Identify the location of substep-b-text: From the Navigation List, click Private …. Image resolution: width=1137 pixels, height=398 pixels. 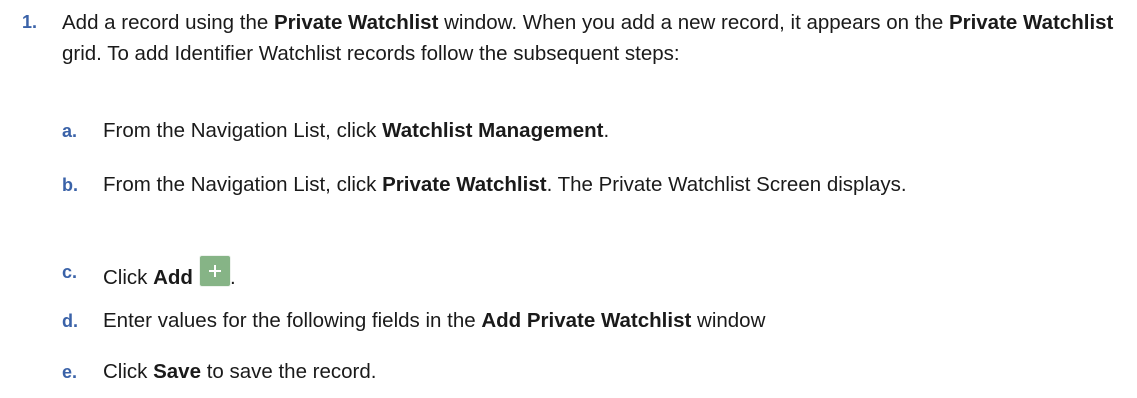
(608, 185).